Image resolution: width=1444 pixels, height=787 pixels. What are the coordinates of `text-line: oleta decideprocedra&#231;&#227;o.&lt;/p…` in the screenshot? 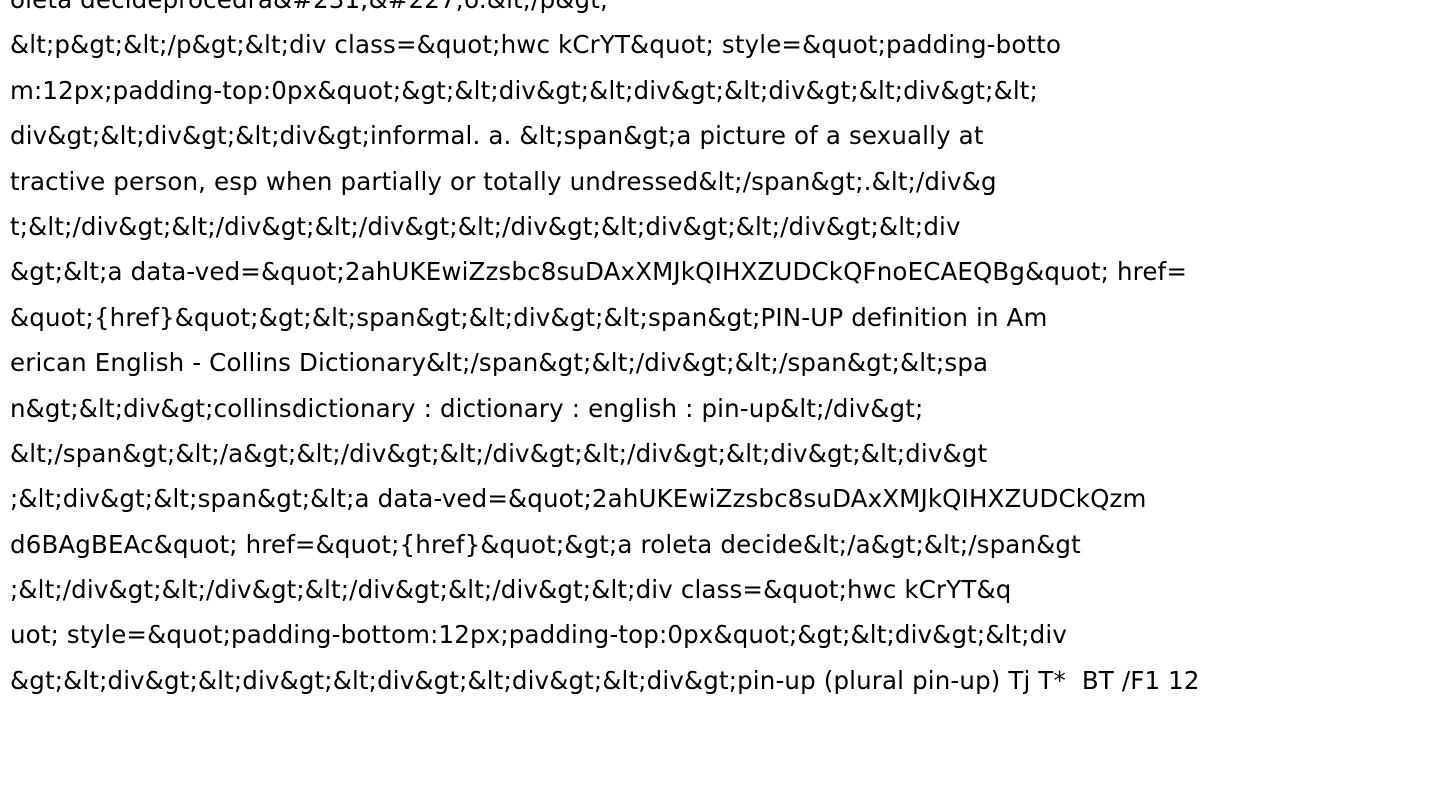 It's located at (727, 11).